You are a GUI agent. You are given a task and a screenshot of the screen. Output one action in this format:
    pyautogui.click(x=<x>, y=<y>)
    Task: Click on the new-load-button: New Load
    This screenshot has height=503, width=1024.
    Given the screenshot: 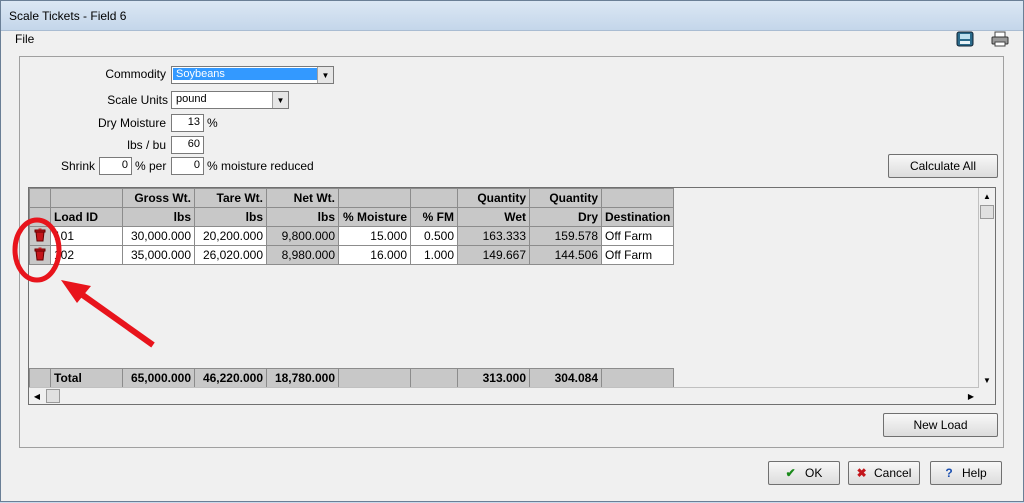 What is the action you would take?
    pyautogui.click(x=940, y=425)
    